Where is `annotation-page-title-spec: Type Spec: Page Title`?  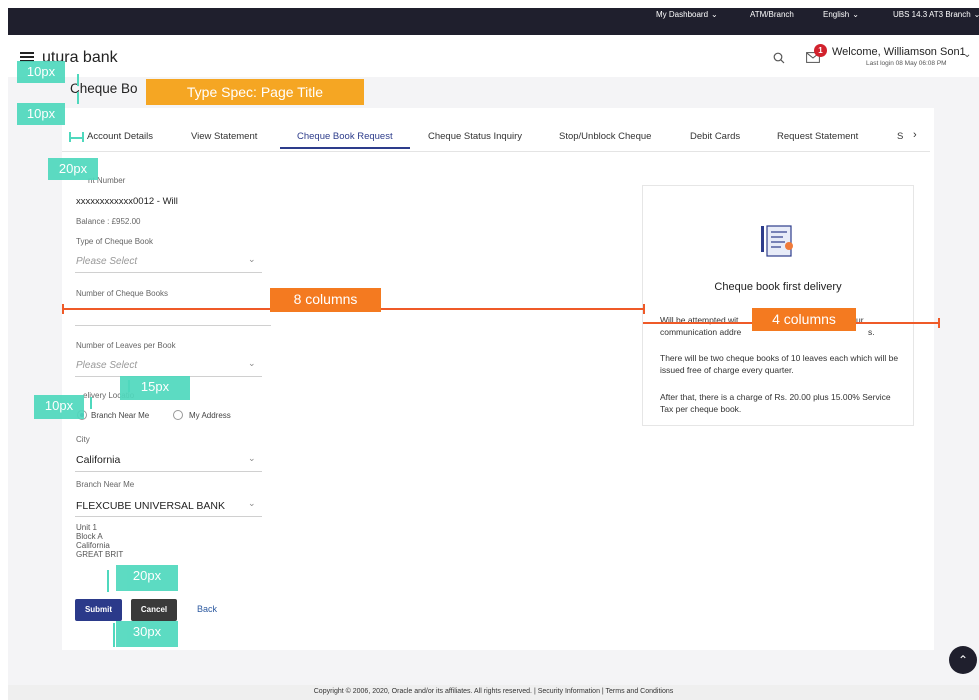
annotation-page-title-spec: Type Spec: Page Title is located at coordinates (255, 92).